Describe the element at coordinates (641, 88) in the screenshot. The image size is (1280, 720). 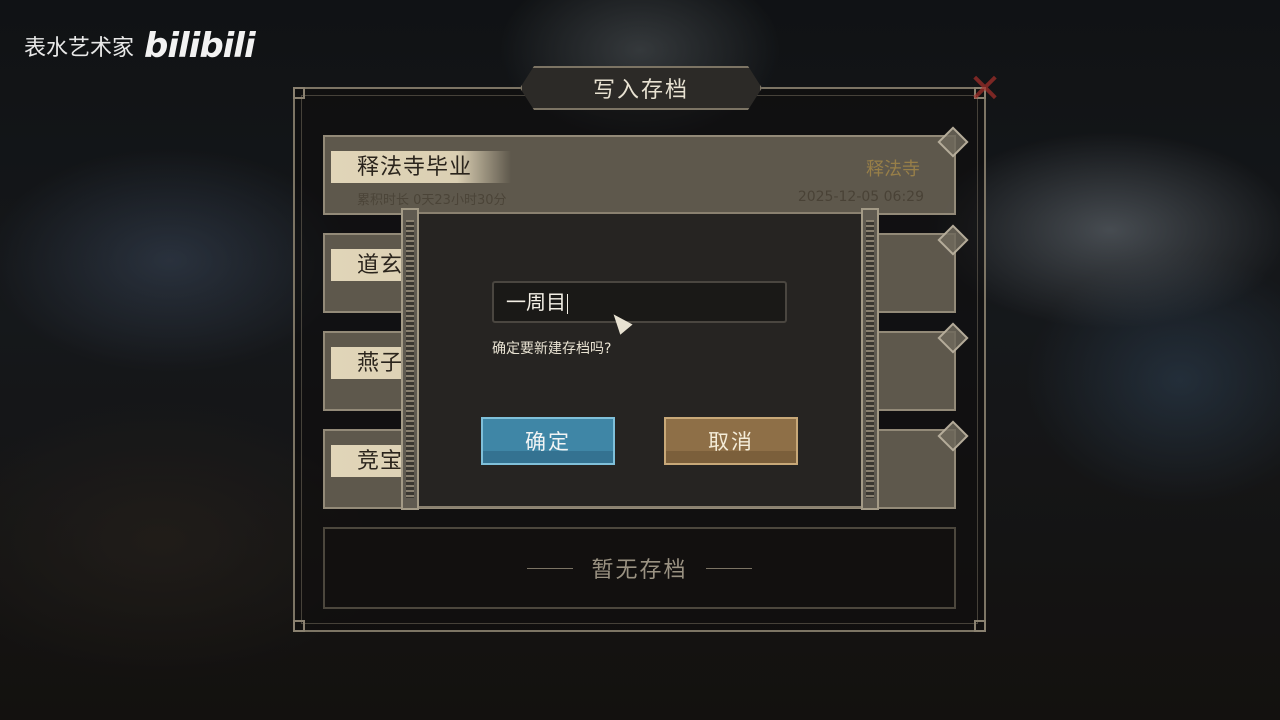
I see `panel-title: 写入存档` at that location.